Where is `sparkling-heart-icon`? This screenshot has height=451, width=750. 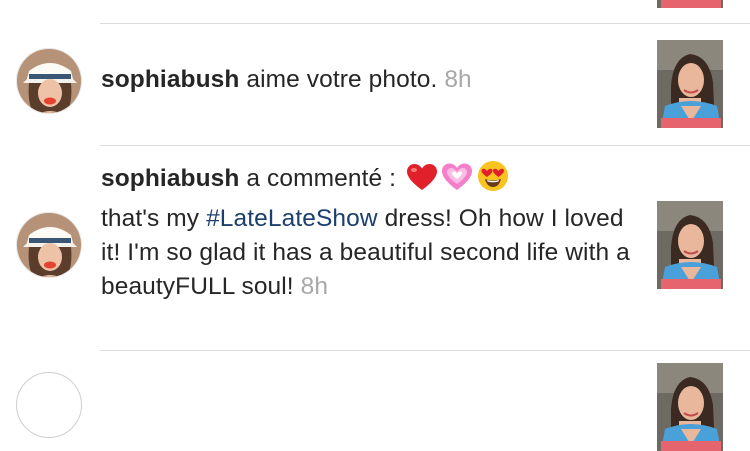 sparkling-heart-icon is located at coordinates (457, 182).